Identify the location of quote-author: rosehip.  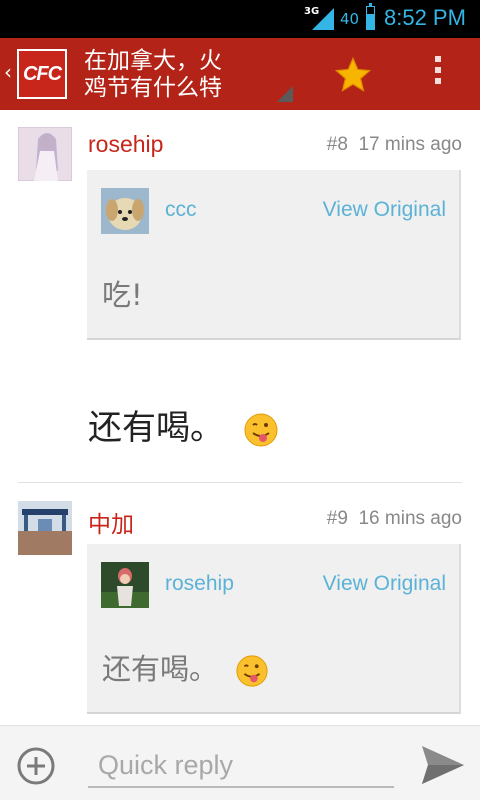
(199, 584).